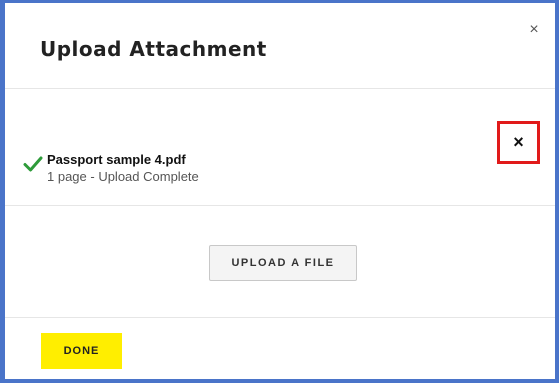 Image resolution: width=559 pixels, height=383 pixels. I want to click on close-icon: ×, so click(534, 30).